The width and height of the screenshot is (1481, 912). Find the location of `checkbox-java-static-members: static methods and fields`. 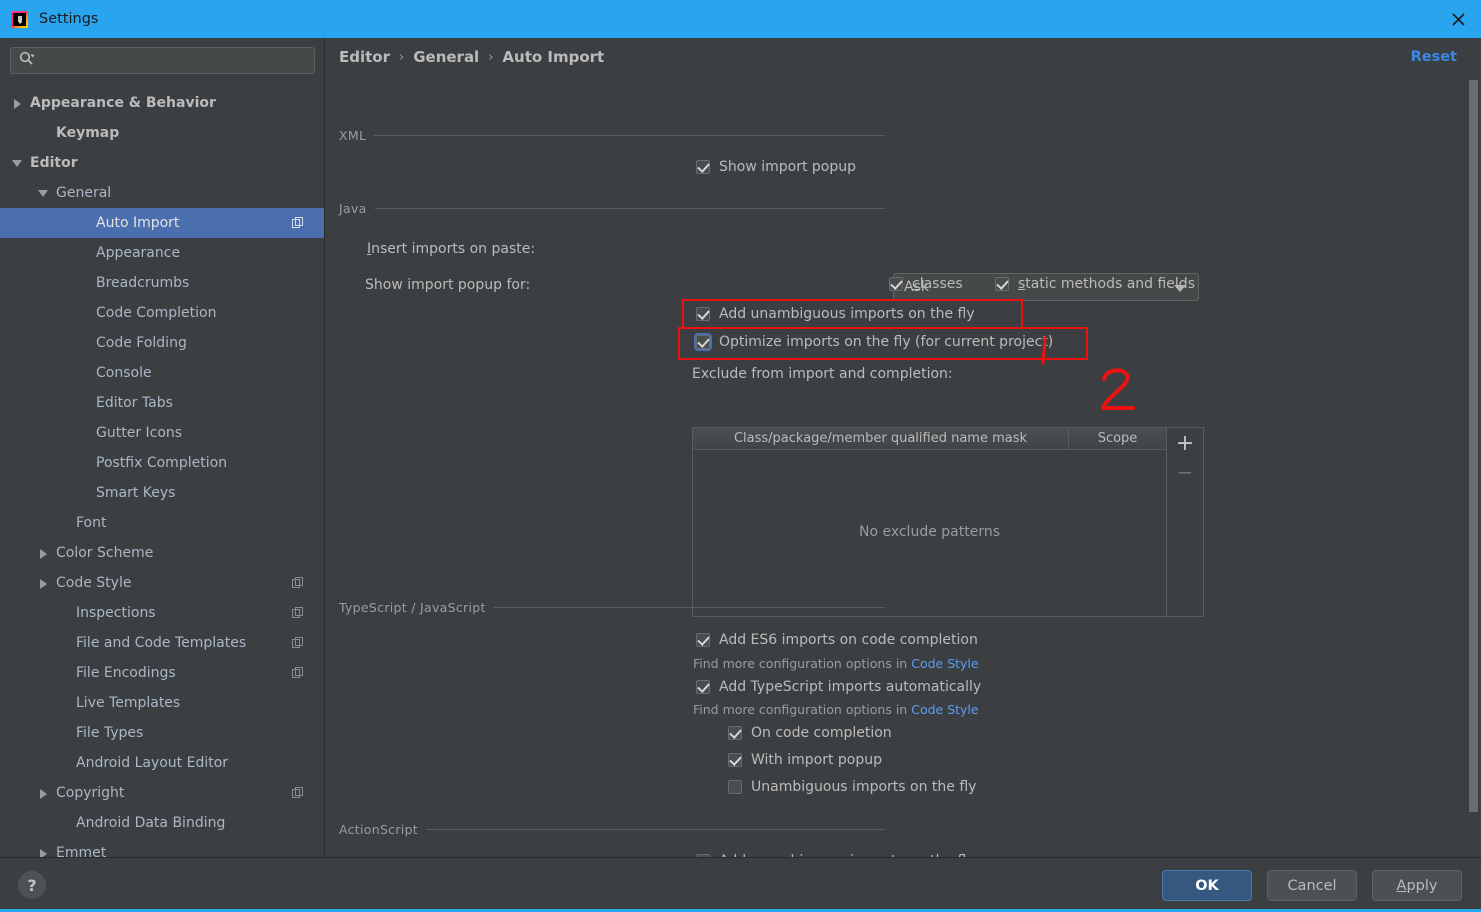

checkbox-java-static-members: static methods and fields is located at coordinates (1095, 284).